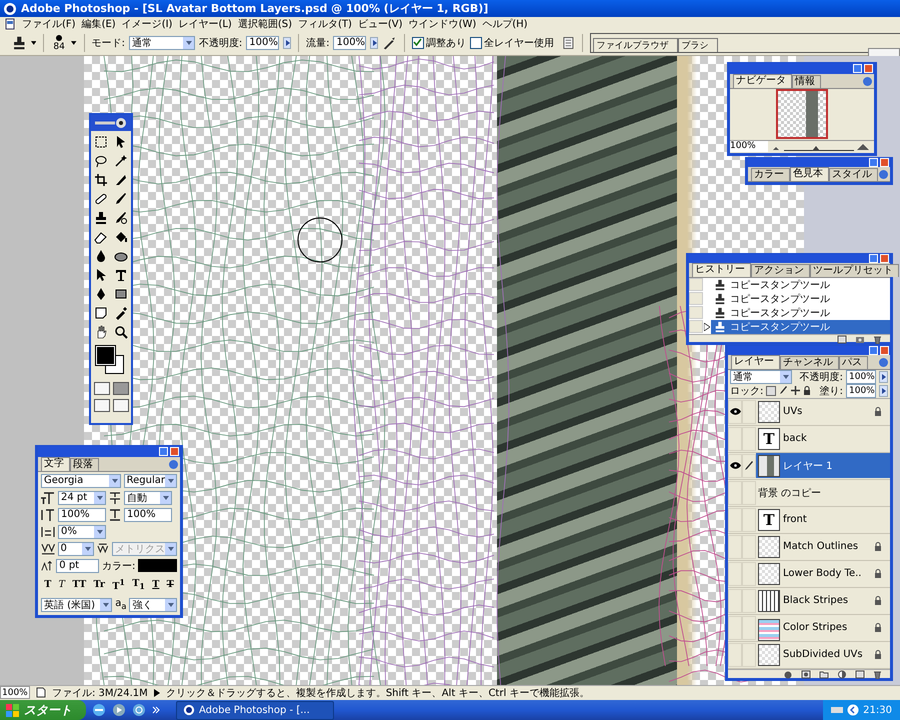 The height and width of the screenshot is (720, 900). Describe the element at coordinates (853, 174) in the screenshot. I see `palette-tab: スタイル` at that location.